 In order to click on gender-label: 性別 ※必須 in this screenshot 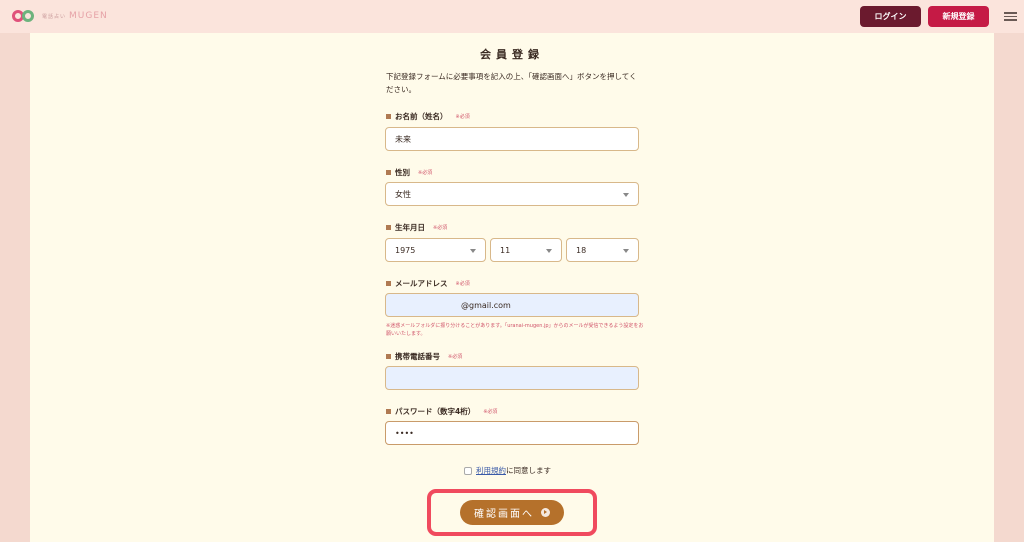, I will do `click(409, 172)`.